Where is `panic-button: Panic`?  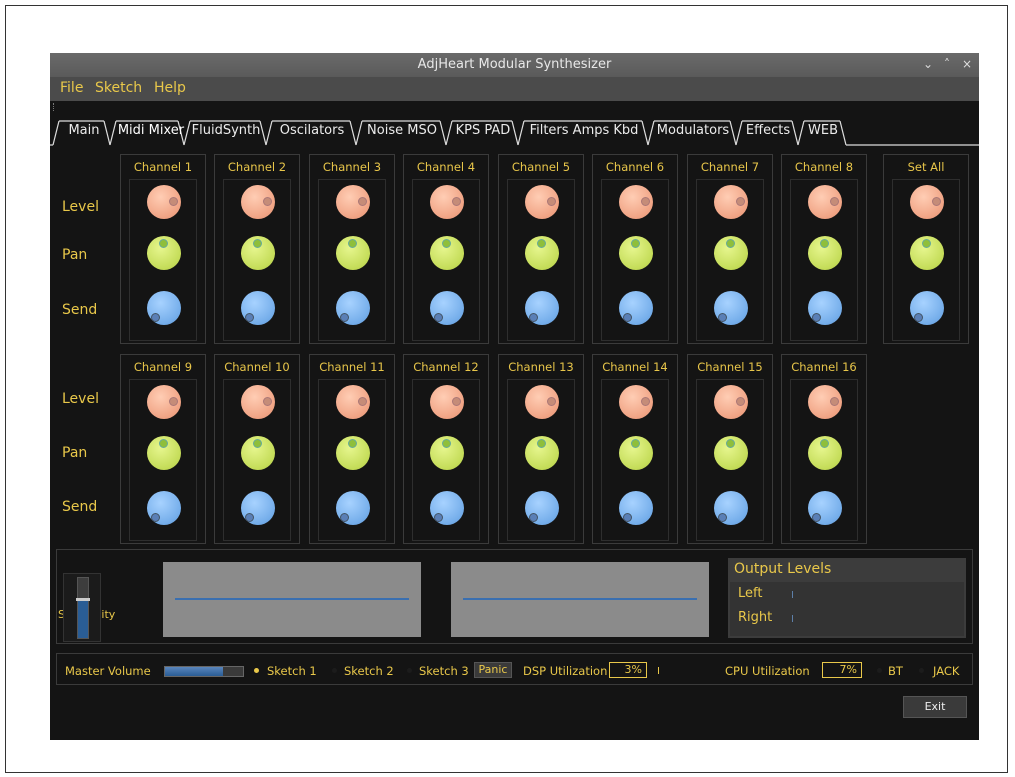
panic-button: Panic is located at coordinates (493, 670).